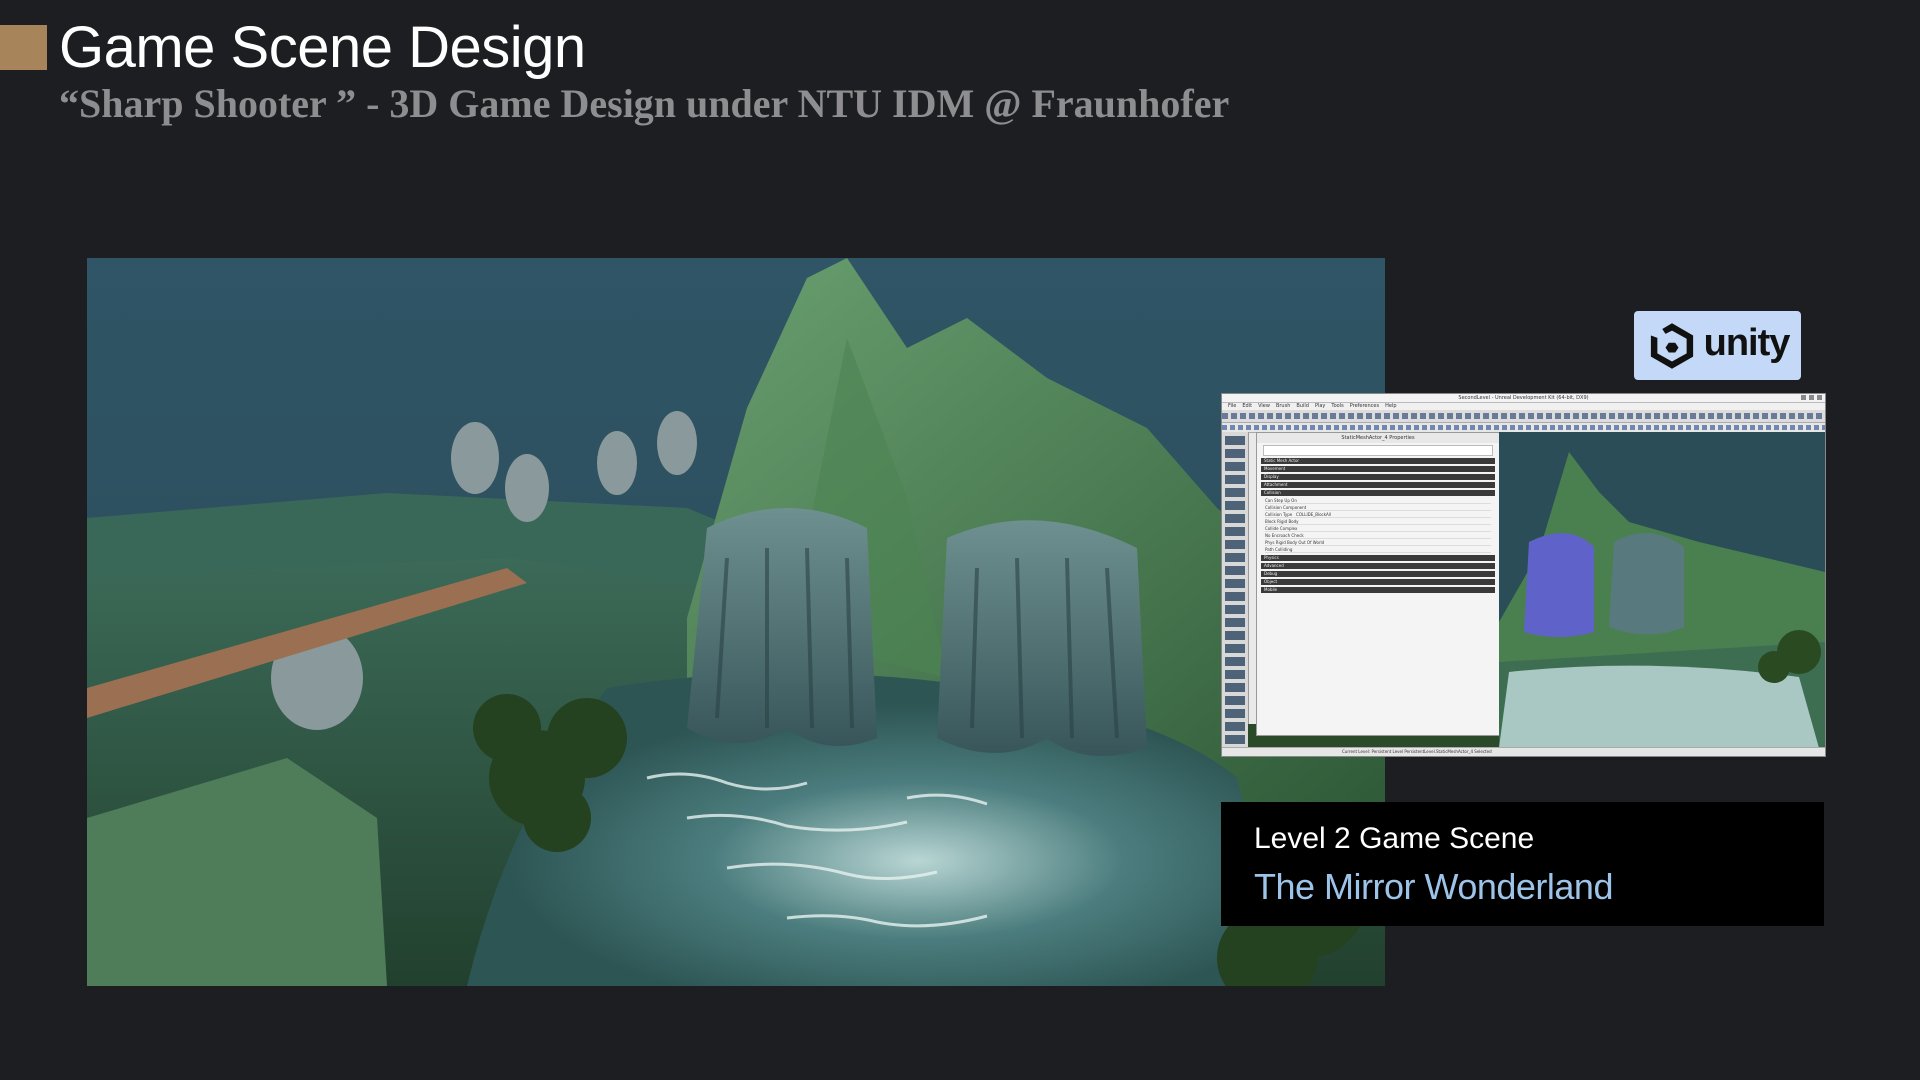 Image resolution: width=1920 pixels, height=1080 pixels. I want to click on properties-panel-title: StaticMeshActor_4 Properties, so click(1378, 438).